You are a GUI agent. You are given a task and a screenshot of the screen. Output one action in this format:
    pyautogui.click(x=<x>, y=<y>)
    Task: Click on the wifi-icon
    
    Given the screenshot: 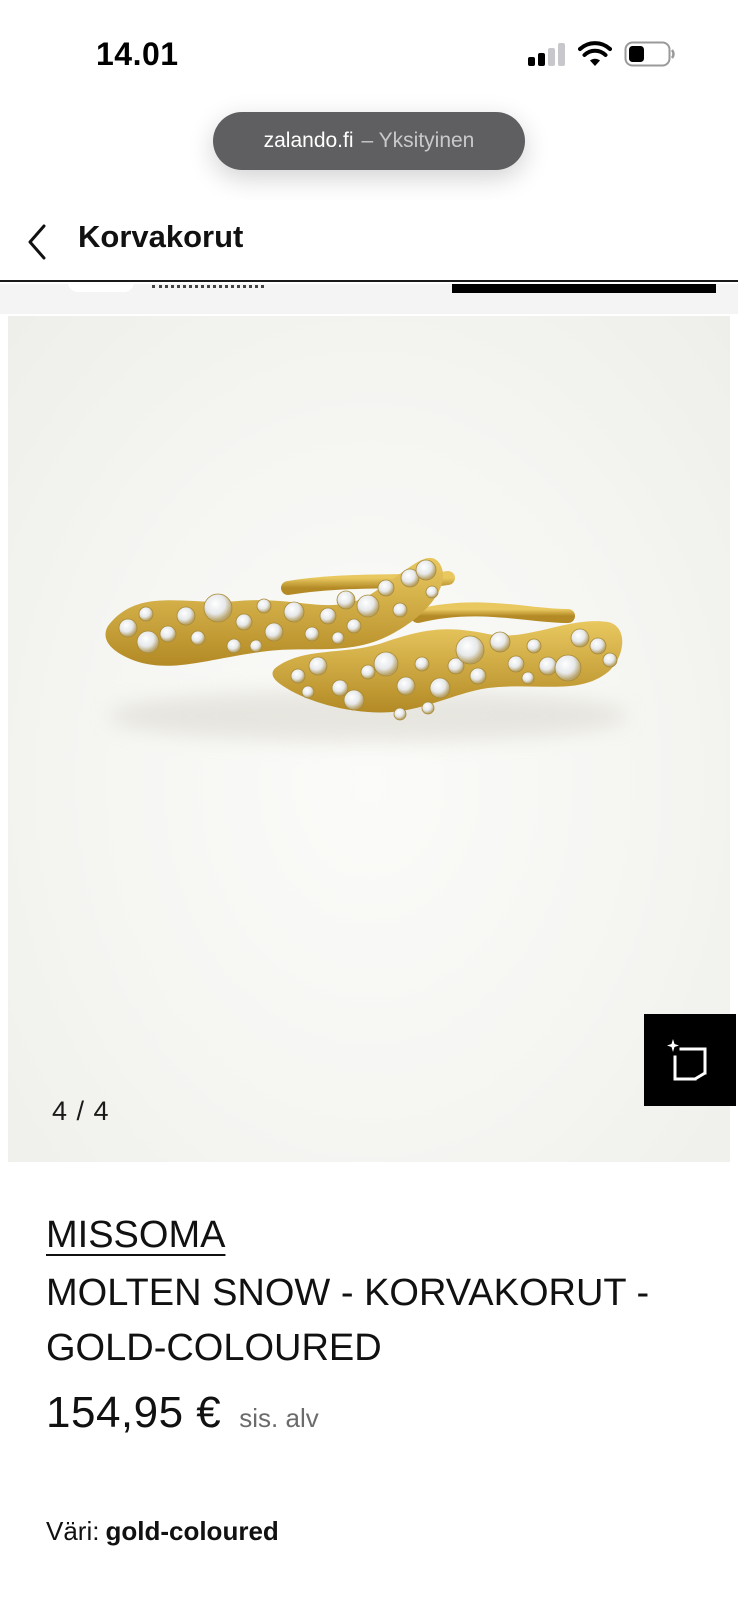 What is the action you would take?
    pyautogui.click(x=595, y=53)
    